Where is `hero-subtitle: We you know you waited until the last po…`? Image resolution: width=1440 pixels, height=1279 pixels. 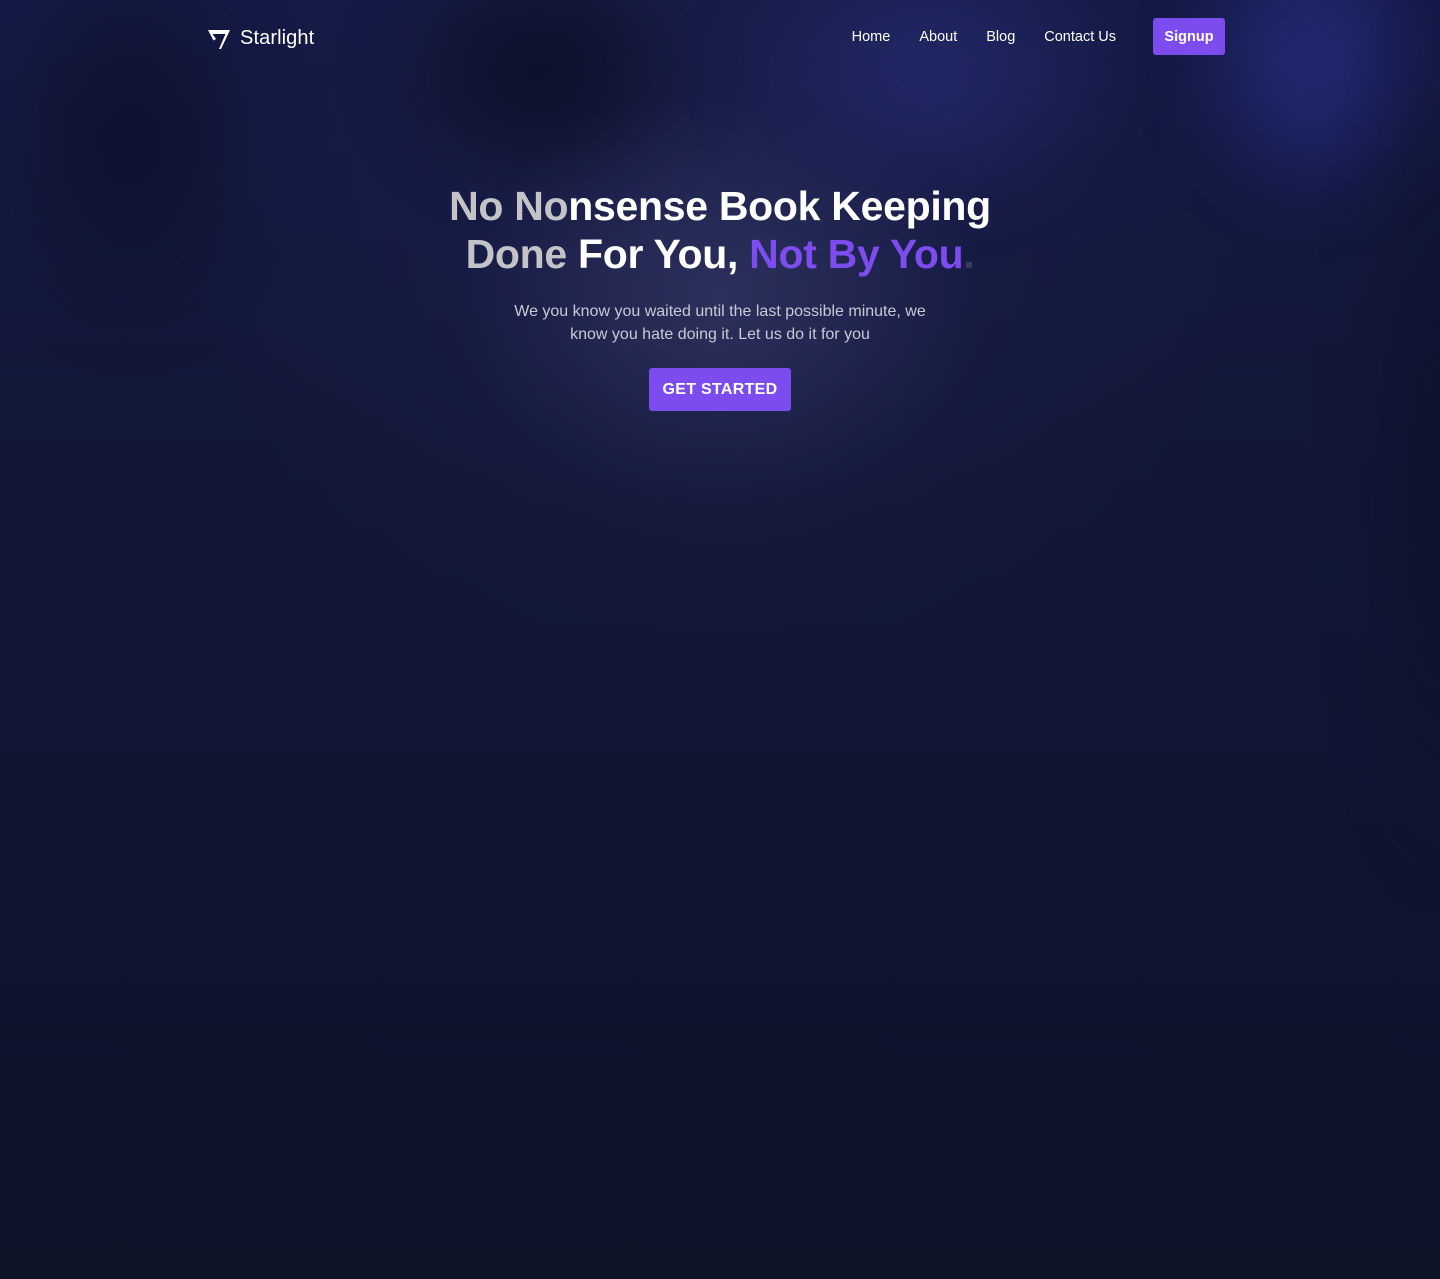
hero-subtitle: We you know you waited until the last po… is located at coordinates (720, 323).